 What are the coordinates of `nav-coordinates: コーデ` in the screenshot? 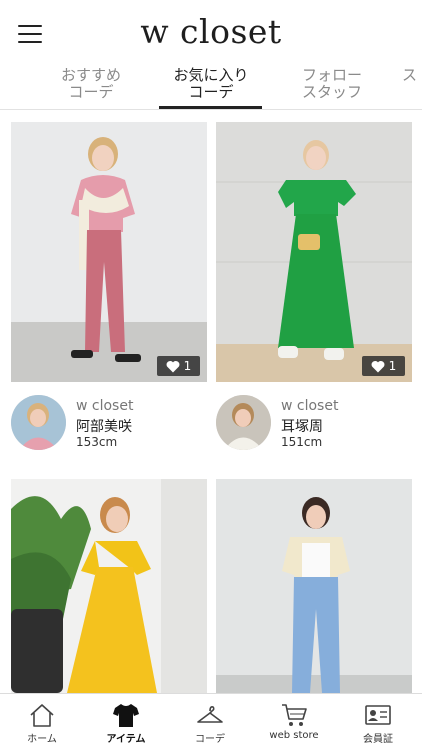 It's located at (210, 722).